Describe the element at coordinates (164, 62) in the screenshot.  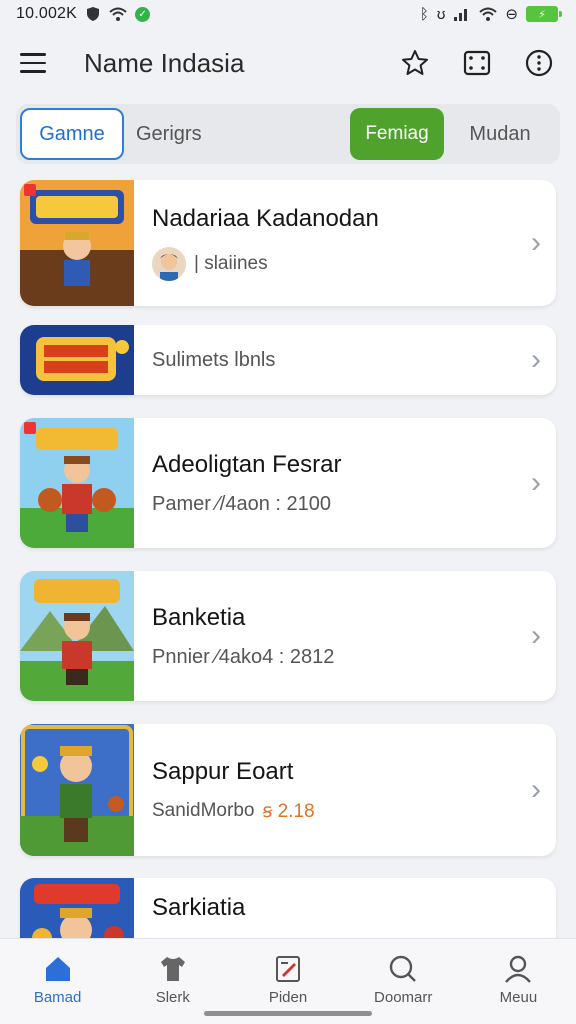
I see `page-title: Name Indasia` at that location.